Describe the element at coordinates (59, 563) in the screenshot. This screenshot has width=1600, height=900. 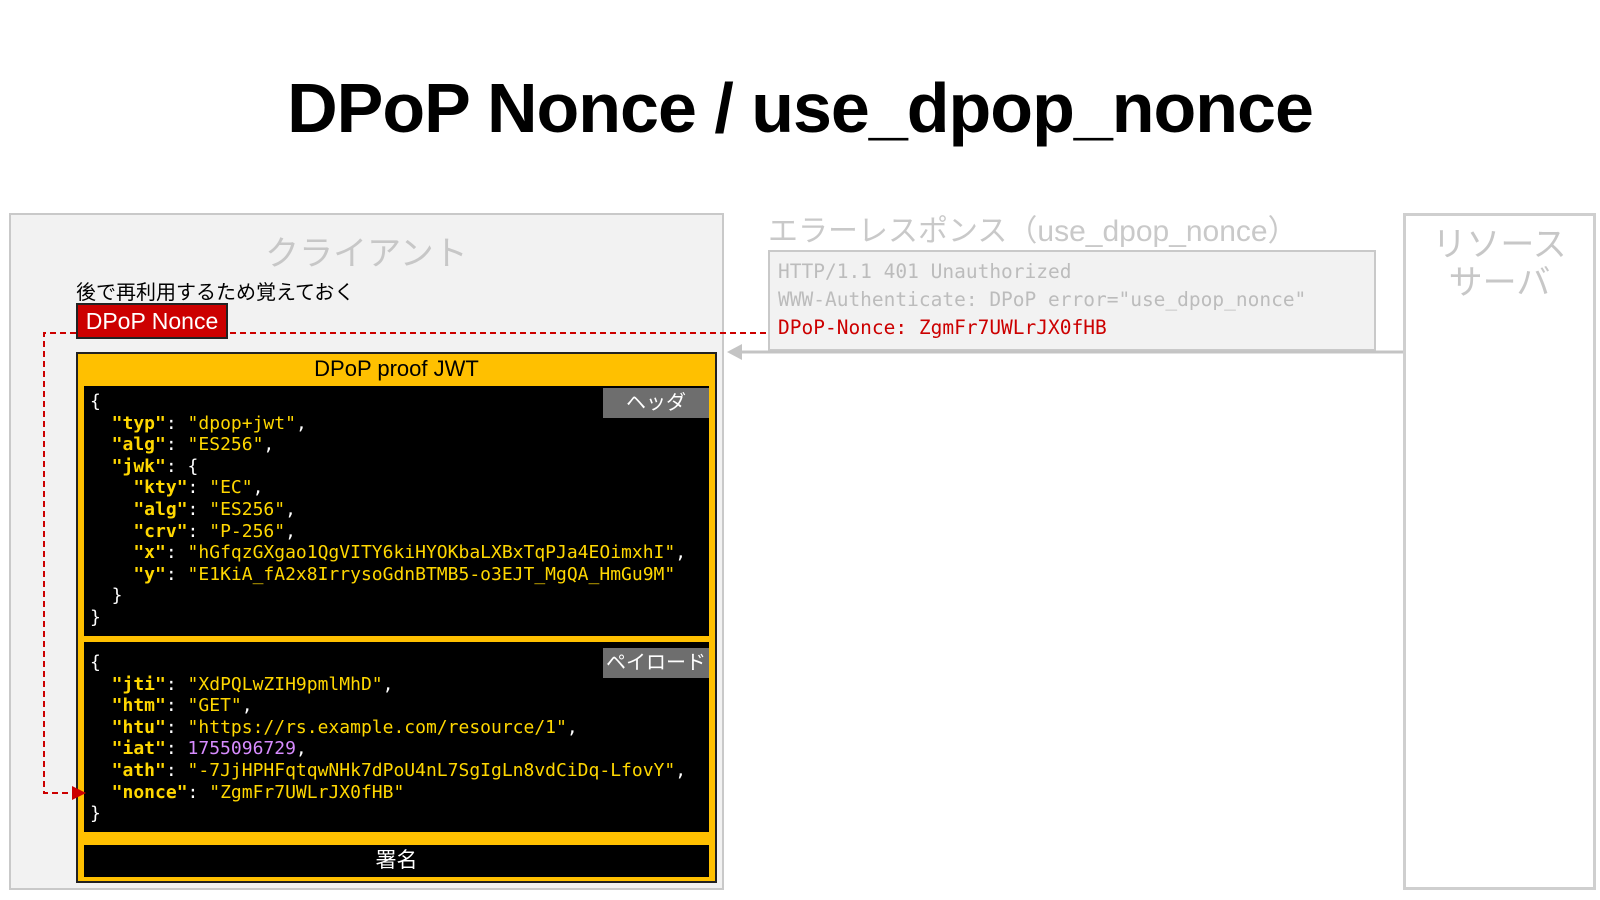
I see `nonce-reuse-dashed-path` at that location.